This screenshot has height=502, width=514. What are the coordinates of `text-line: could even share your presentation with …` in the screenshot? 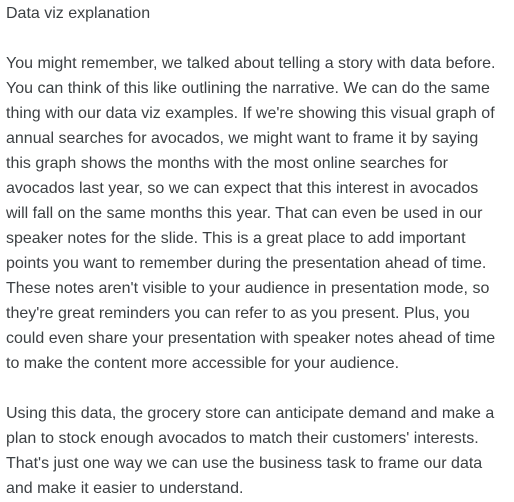 It's located at (251, 338).